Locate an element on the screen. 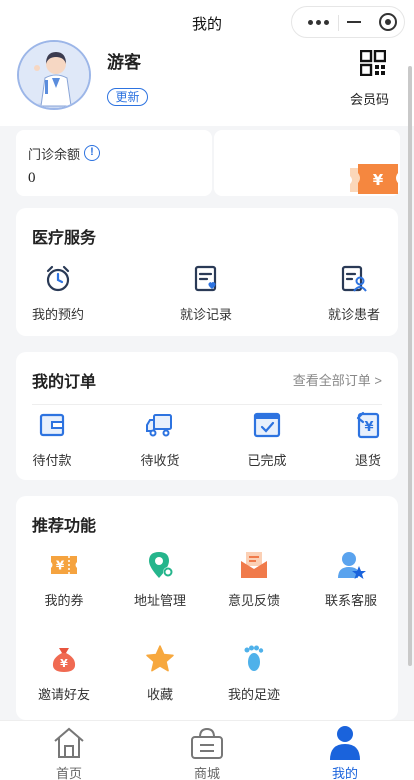 The image size is (414, 780). feedback-item: 意见反馈 is located at coordinates (254, 579).